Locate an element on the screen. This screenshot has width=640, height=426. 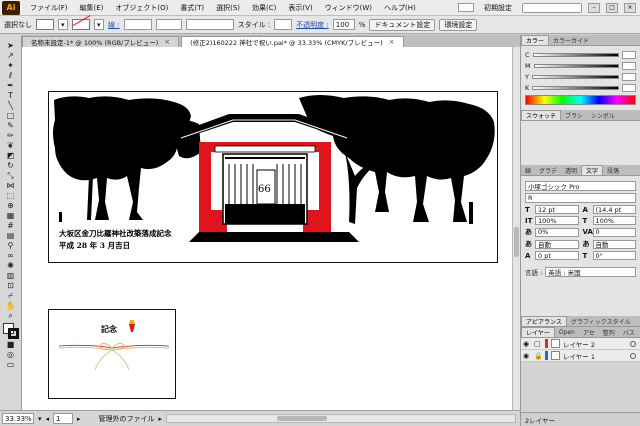
rectangle-tool-icon: □ is located at coordinates (11, 115).